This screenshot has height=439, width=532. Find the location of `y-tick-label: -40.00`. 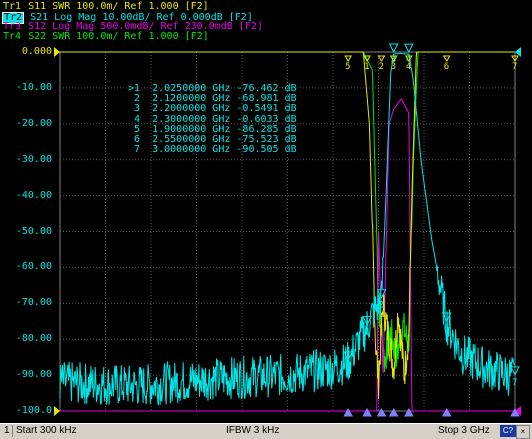

y-tick-label: -40.00 is located at coordinates (33, 195).